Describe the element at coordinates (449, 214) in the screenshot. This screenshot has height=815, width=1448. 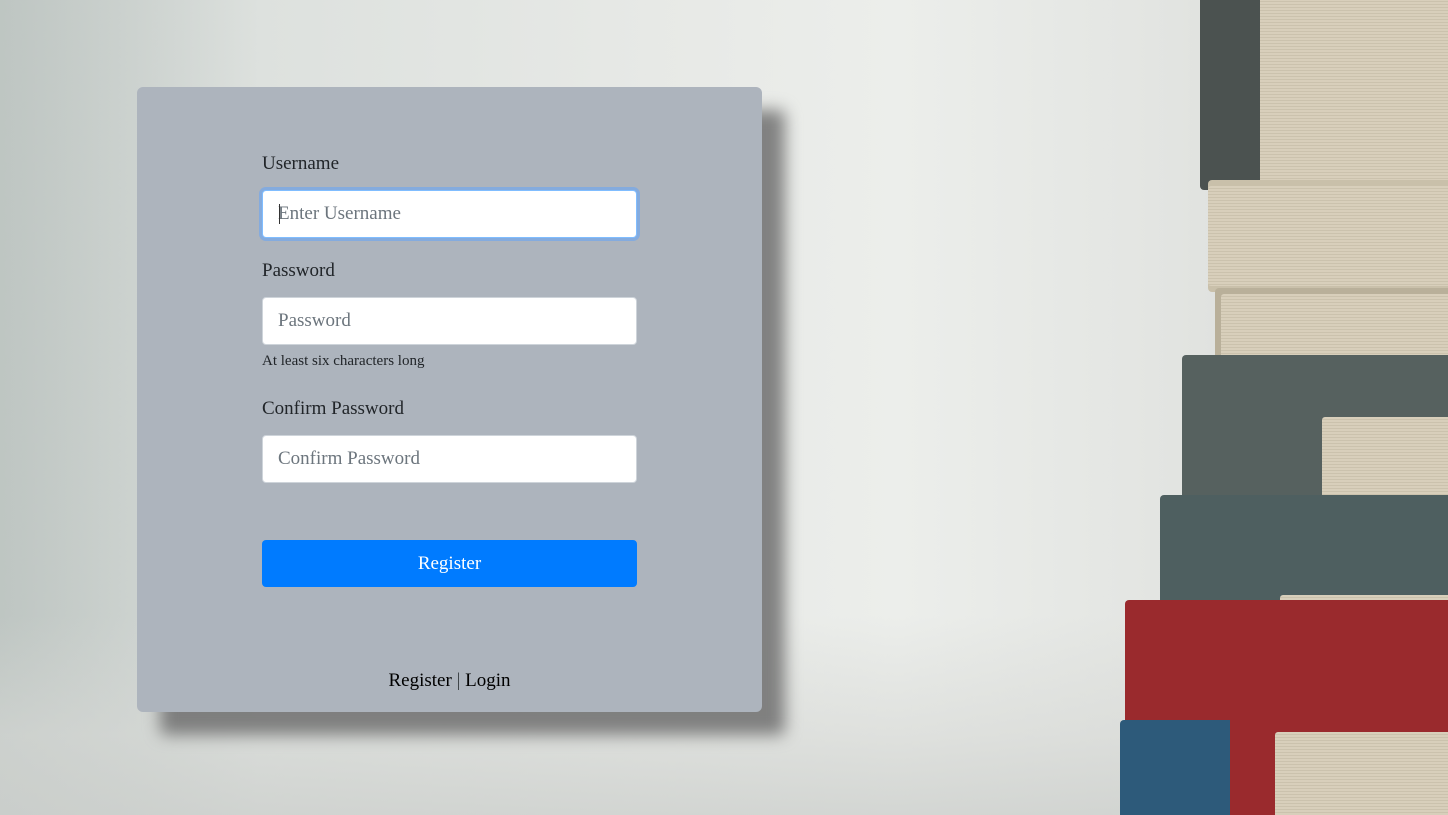
I see `username-input` at that location.